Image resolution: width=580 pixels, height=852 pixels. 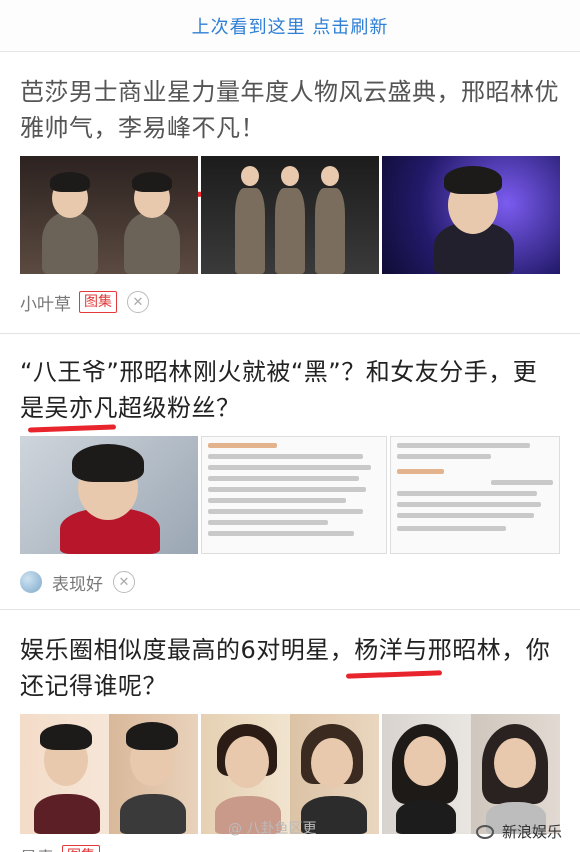 I want to click on news-meta: 表现好 ✕, so click(x=290, y=582).